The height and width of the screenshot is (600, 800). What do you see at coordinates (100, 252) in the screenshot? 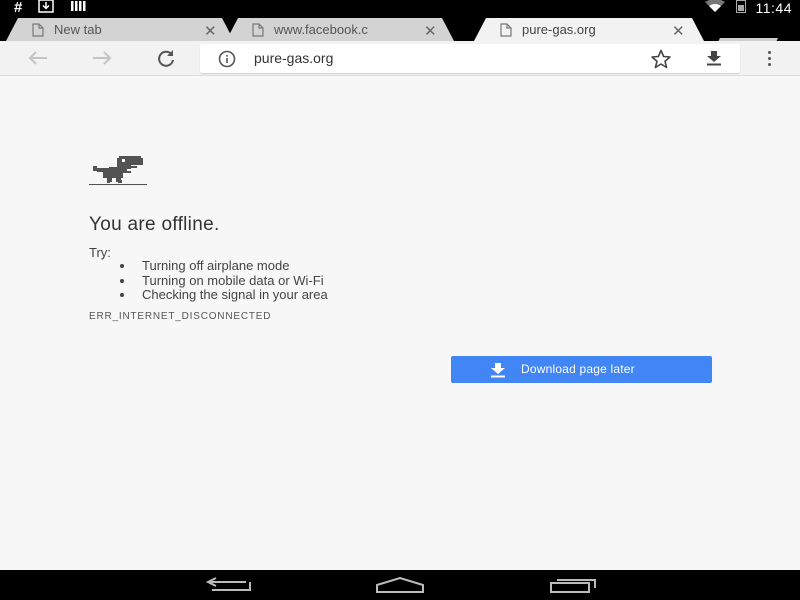
I see `try-label: Try:` at bounding box center [100, 252].